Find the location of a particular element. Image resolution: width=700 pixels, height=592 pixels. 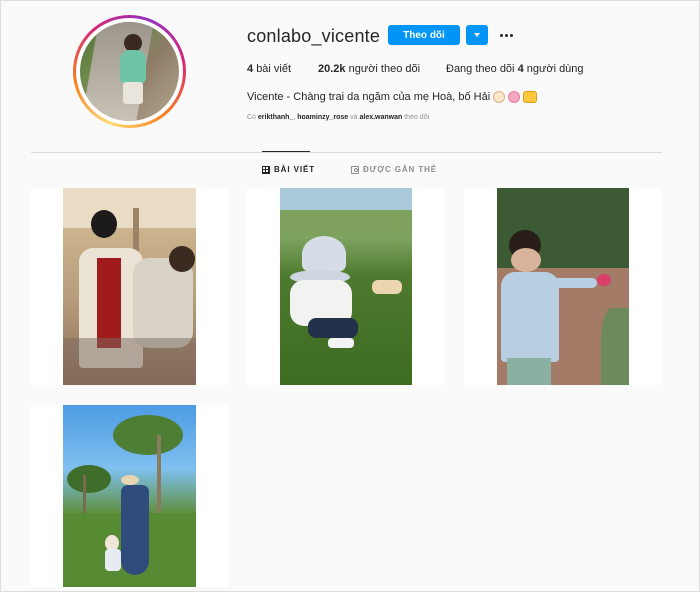

family-icon is located at coordinates (530, 97).